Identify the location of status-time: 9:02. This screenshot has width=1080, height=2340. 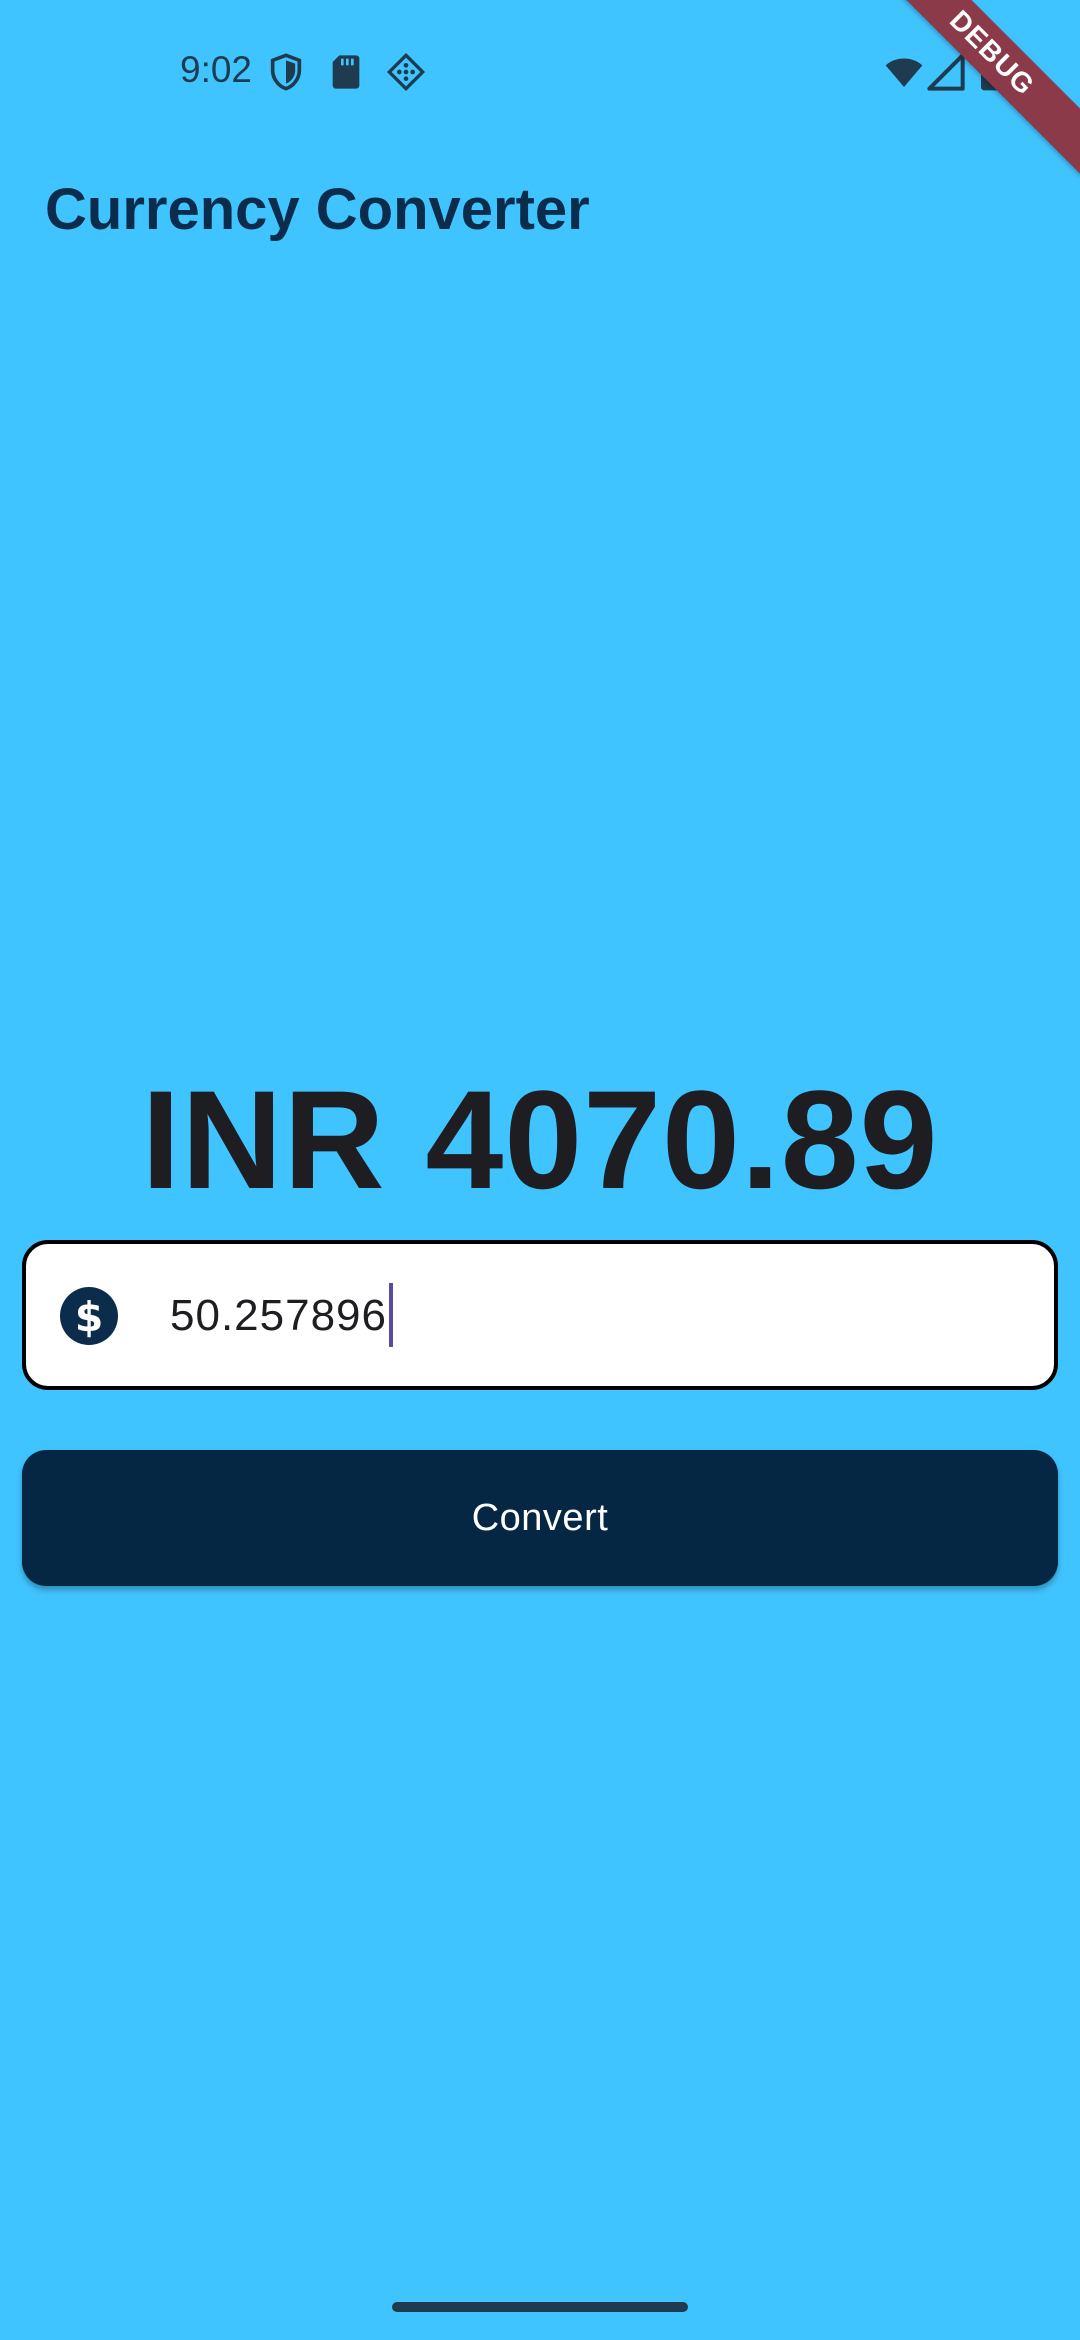
(216, 69).